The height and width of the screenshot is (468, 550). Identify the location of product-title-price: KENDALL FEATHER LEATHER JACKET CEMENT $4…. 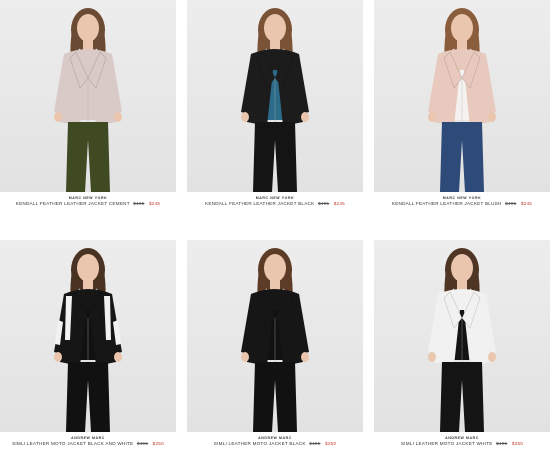
(88, 203).